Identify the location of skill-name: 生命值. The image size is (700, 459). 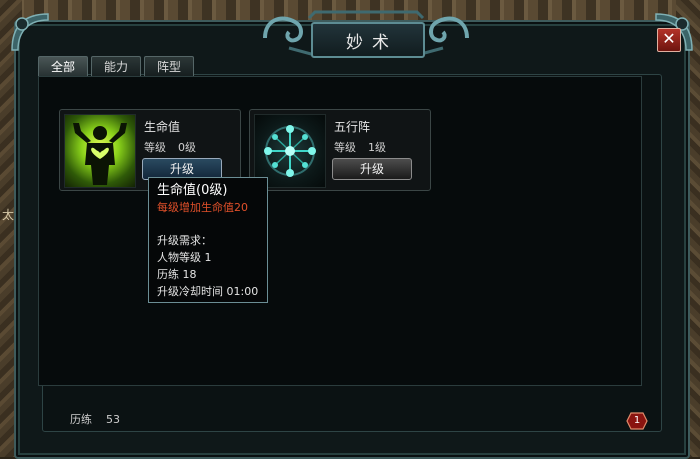
(162, 127).